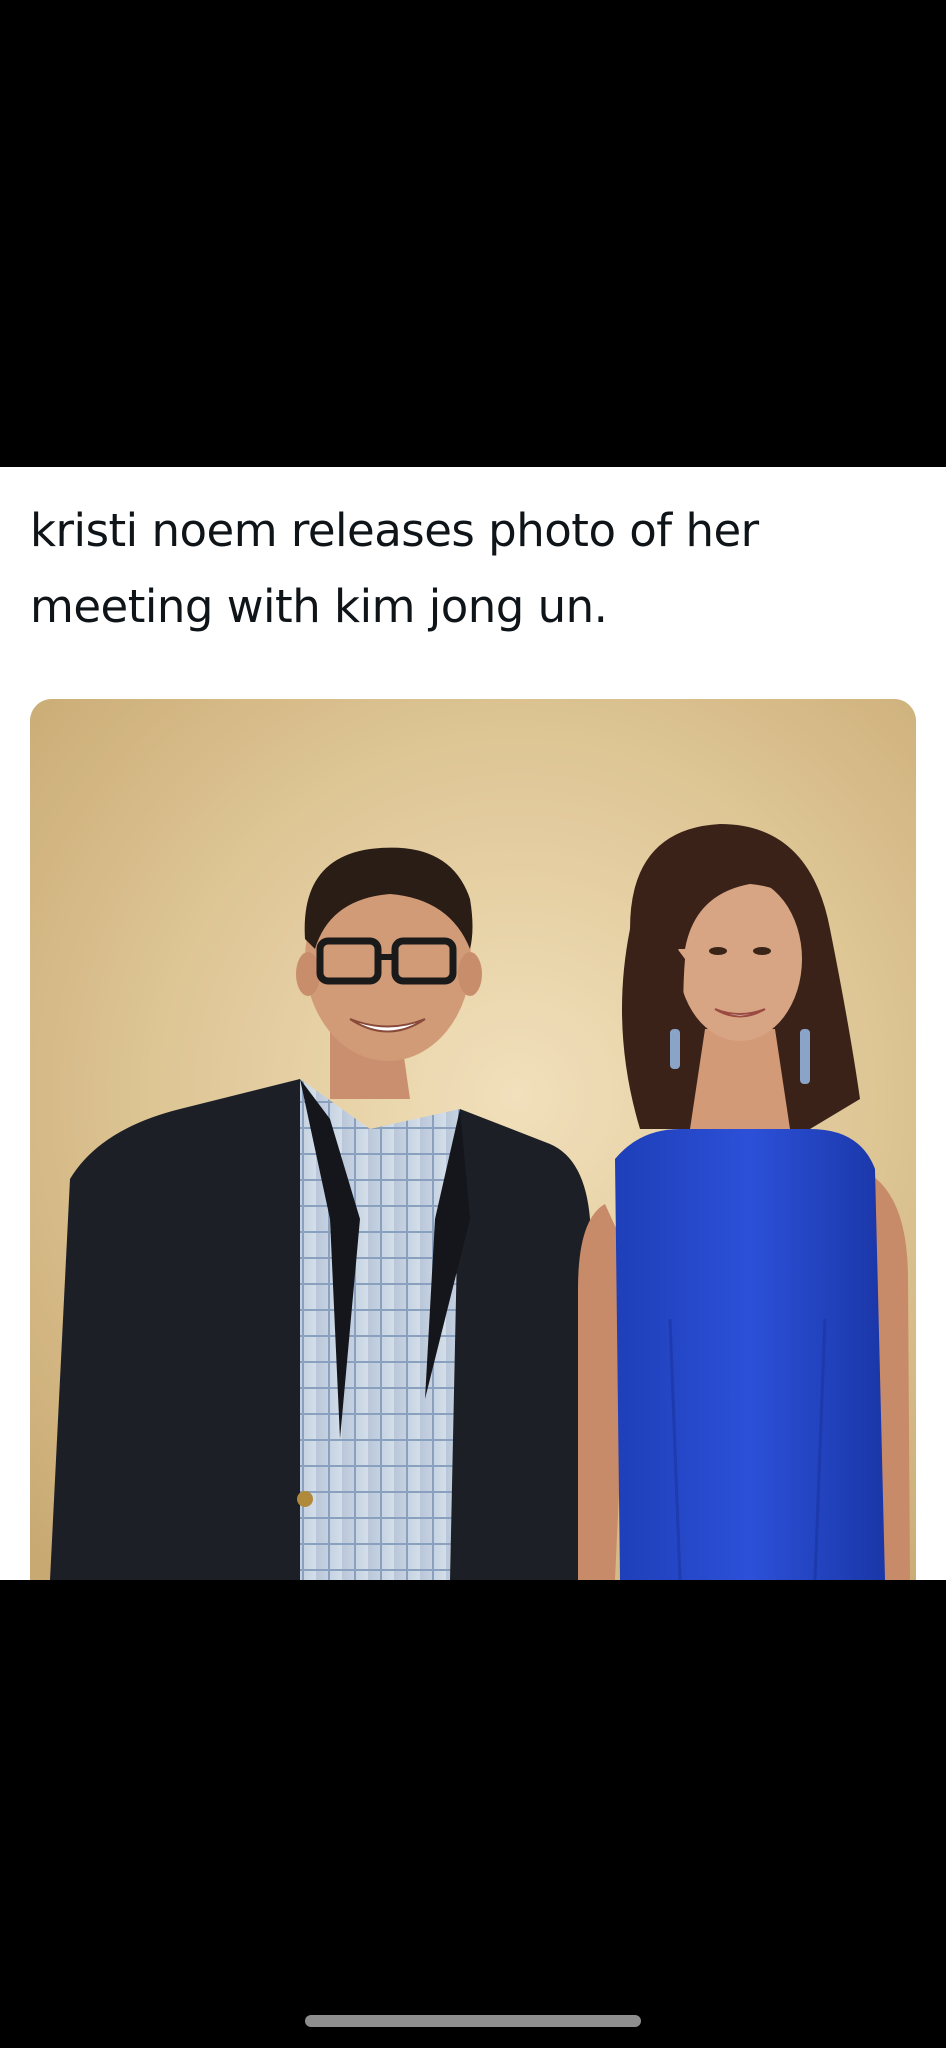  Describe the element at coordinates (473, 2021) in the screenshot. I see `home-indicator` at that location.